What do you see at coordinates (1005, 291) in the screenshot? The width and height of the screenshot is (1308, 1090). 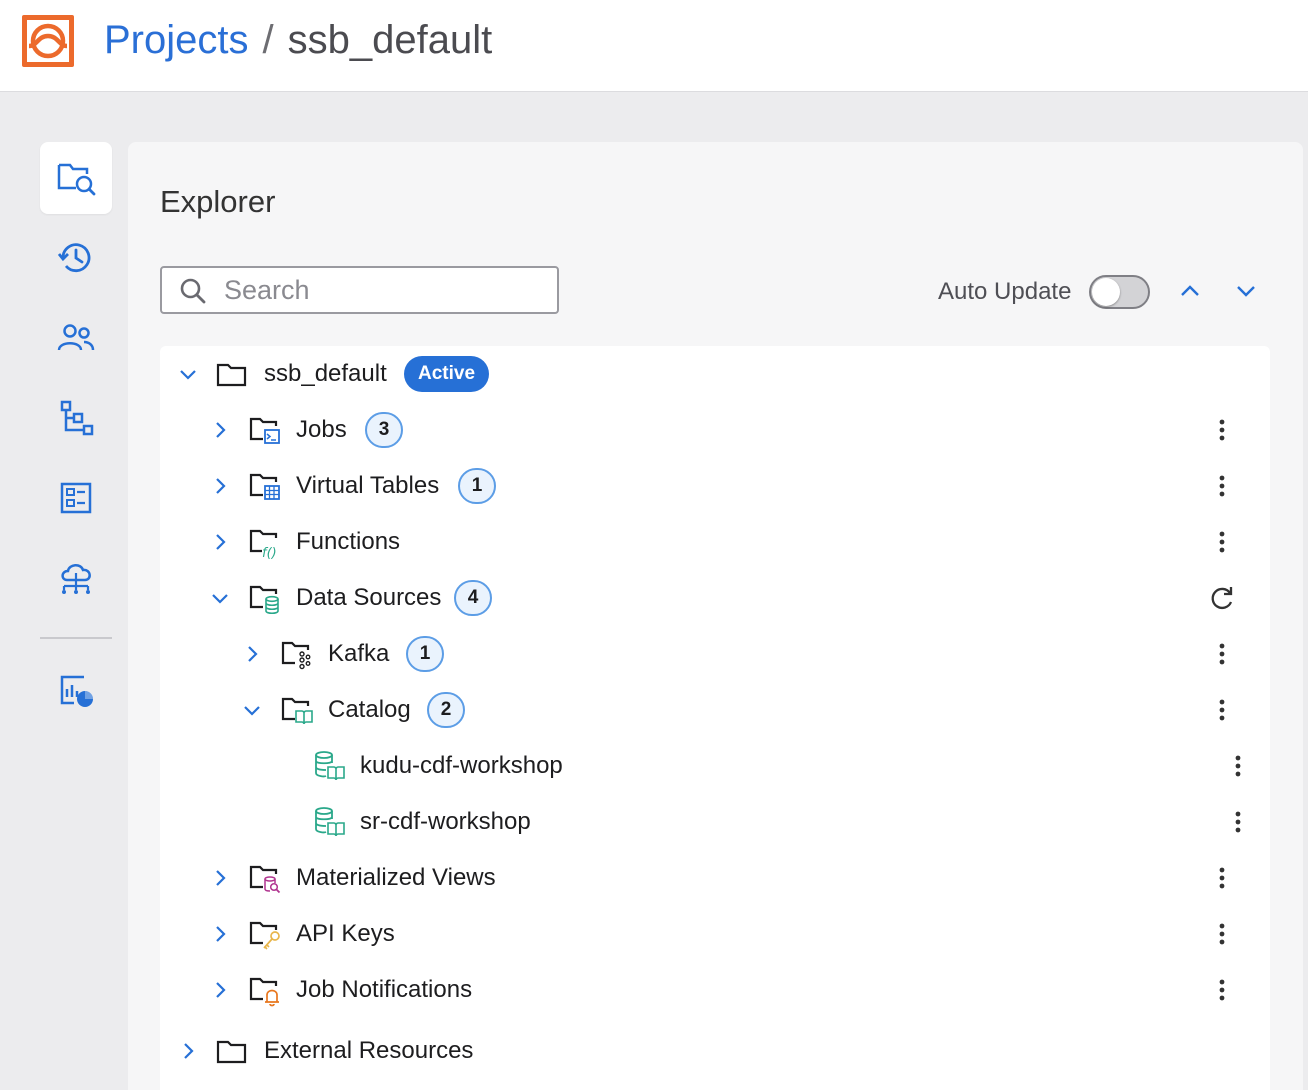 I see `auto-update-label: Auto Update` at bounding box center [1005, 291].